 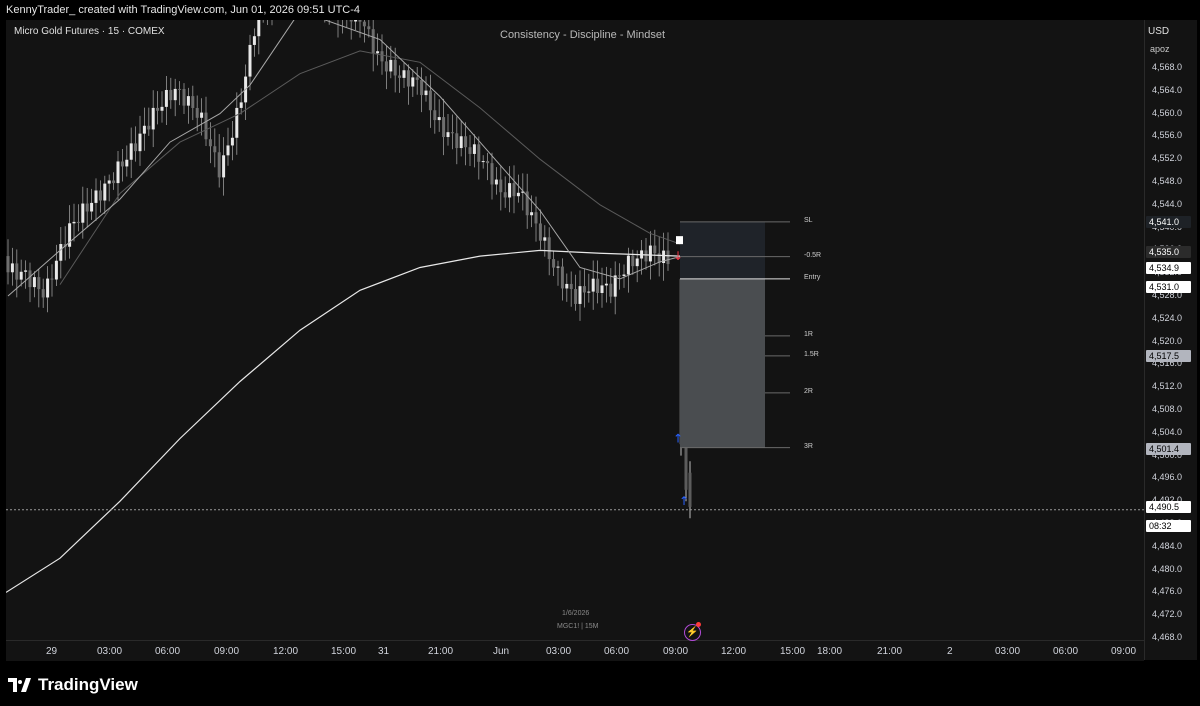 What do you see at coordinates (1167, 89) in the screenshot?
I see `price-tick-label: 4,564.0` at bounding box center [1167, 89].